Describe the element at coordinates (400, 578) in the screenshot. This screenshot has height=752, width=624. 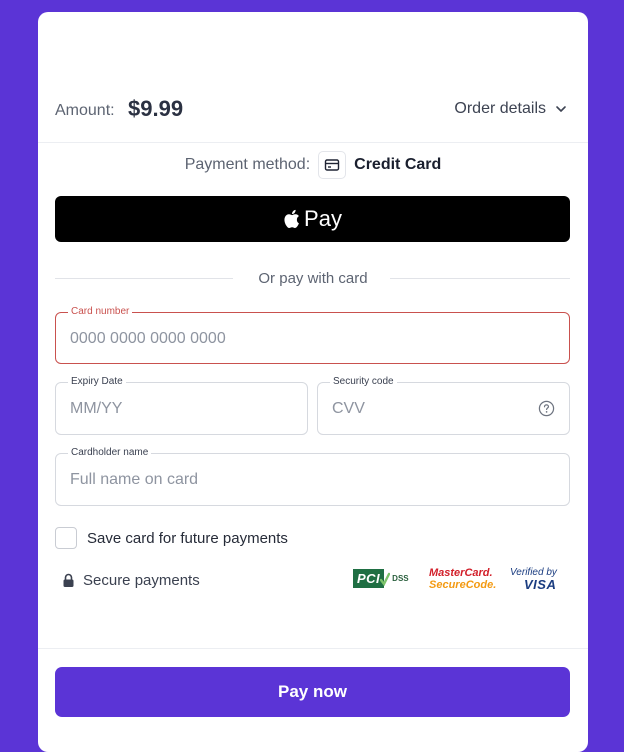
I see `dss-logo-text: DSS` at that location.